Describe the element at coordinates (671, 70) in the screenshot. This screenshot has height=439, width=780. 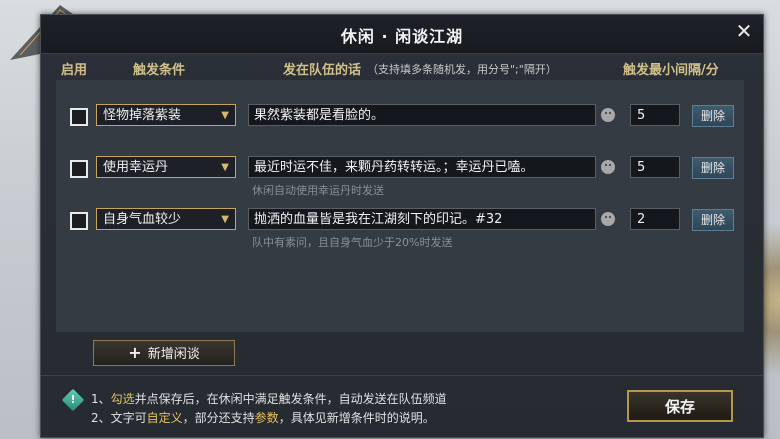
I see `header-interval: 触发最小间隔/分` at that location.